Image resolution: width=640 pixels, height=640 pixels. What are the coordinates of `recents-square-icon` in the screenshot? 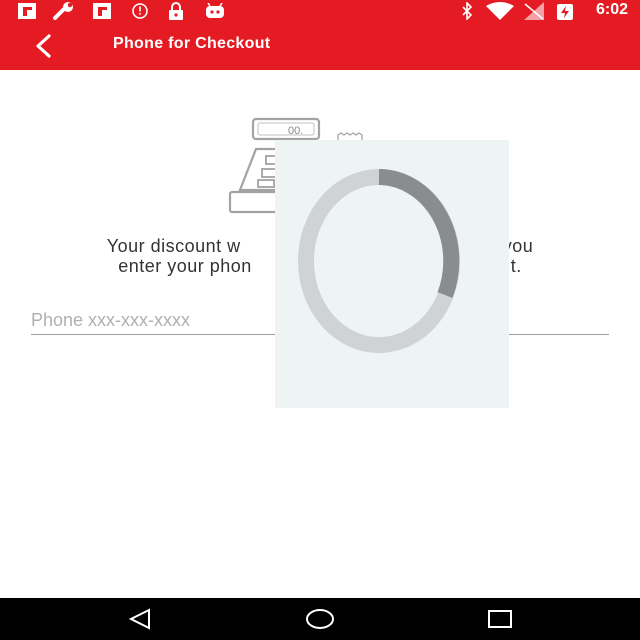 It's located at (500, 619).